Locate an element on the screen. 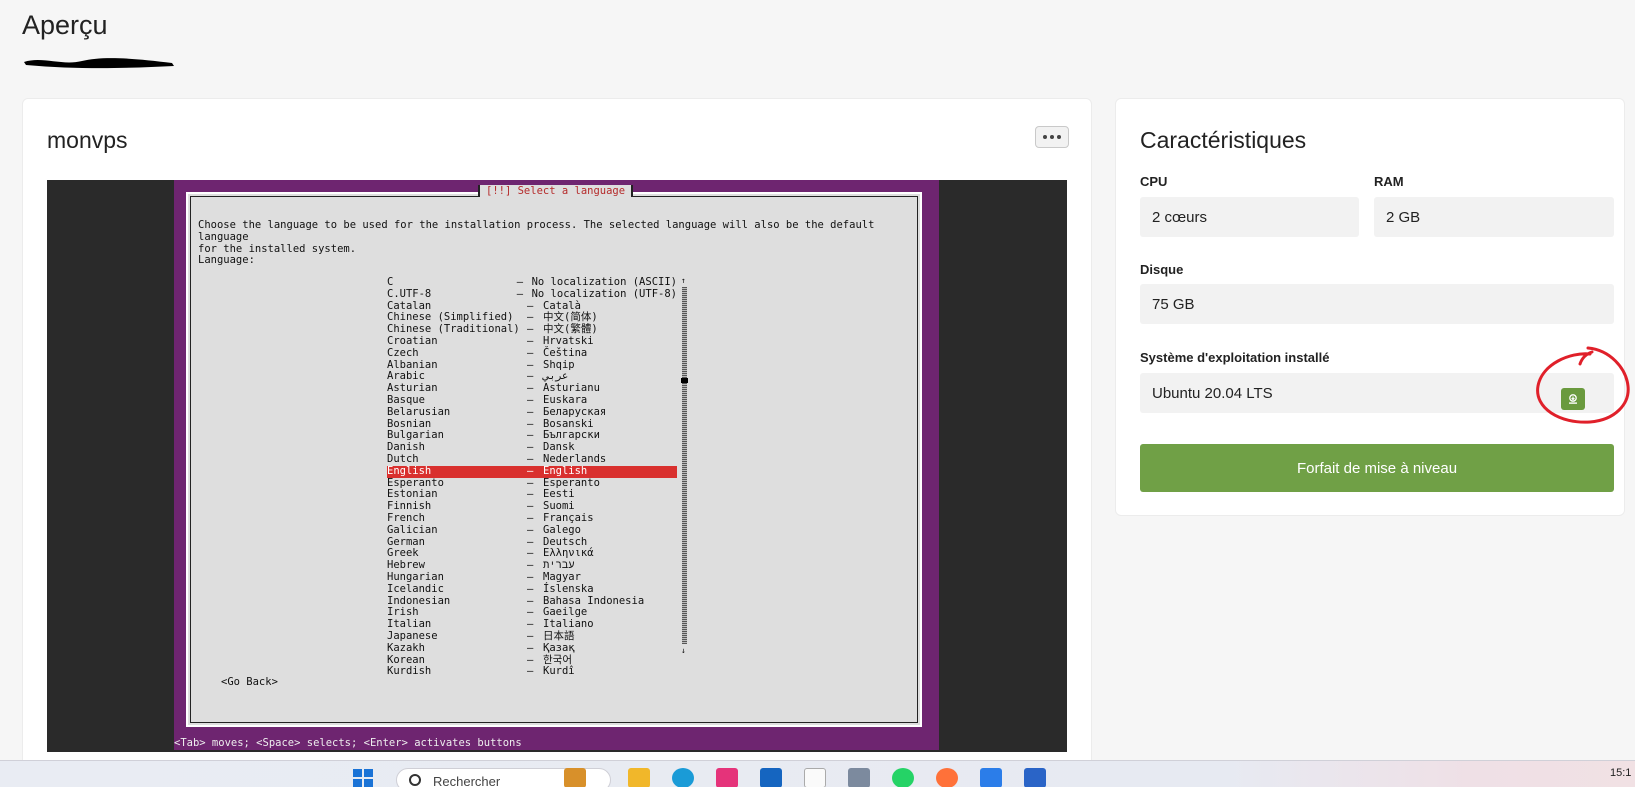 This screenshot has width=1635, height=787. language-option: Czech – Čeština is located at coordinates (532, 353).